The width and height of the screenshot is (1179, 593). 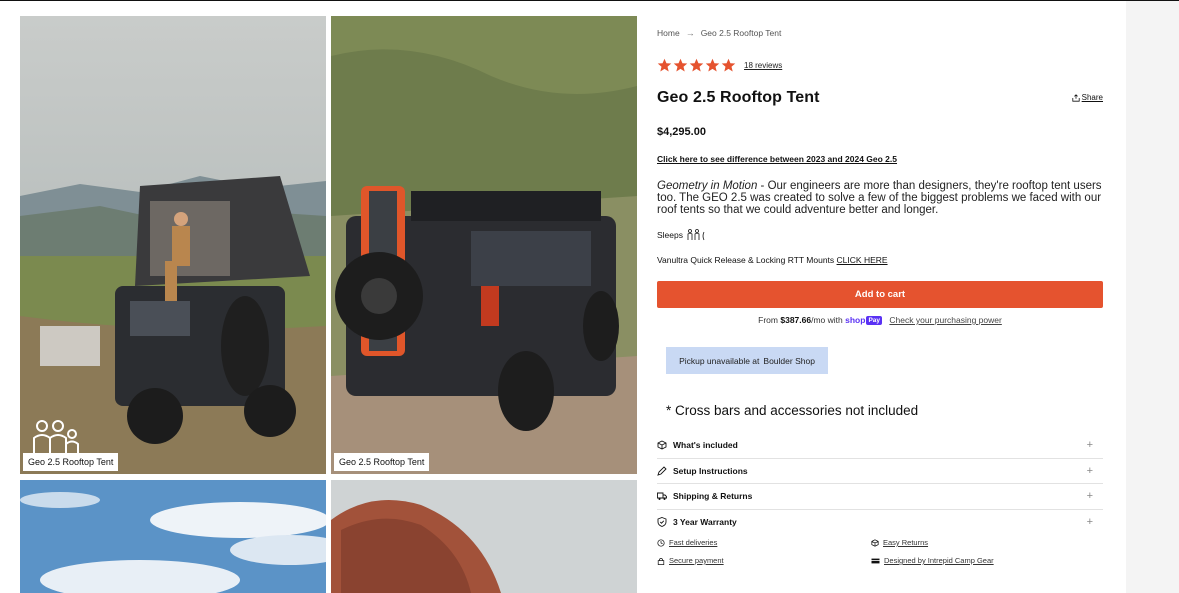 I want to click on finance-suffix: /mo with, so click(x=827, y=320).